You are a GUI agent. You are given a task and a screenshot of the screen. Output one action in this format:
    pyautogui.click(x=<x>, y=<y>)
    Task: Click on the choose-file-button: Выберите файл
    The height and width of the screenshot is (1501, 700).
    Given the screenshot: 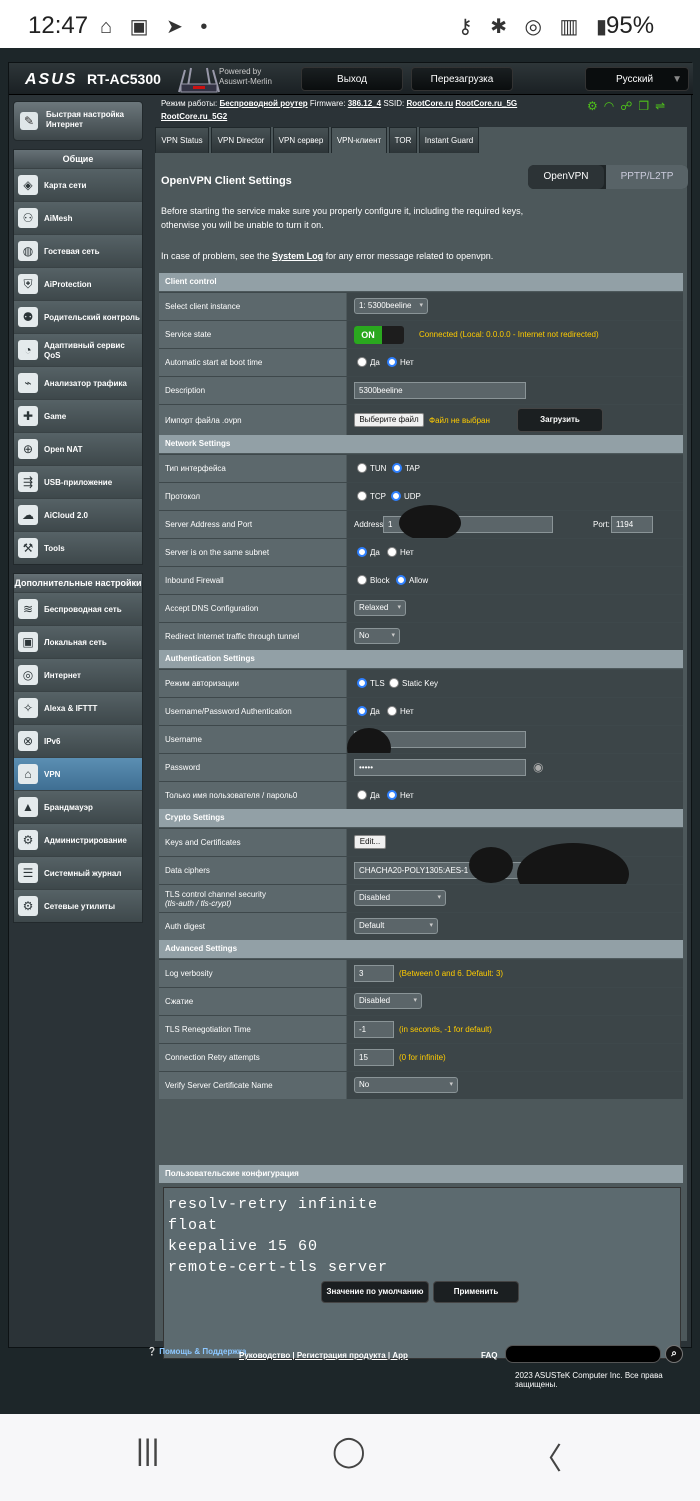 What is the action you would take?
    pyautogui.click(x=389, y=420)
    